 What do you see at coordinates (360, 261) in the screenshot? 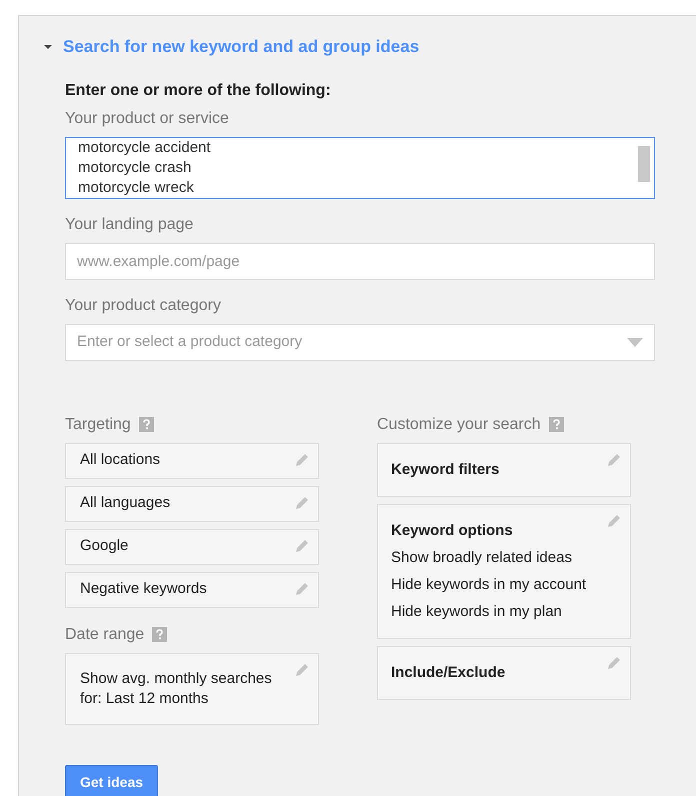
I see `landing-page-field: www.example.com/page` at bounding box center [360, 261].